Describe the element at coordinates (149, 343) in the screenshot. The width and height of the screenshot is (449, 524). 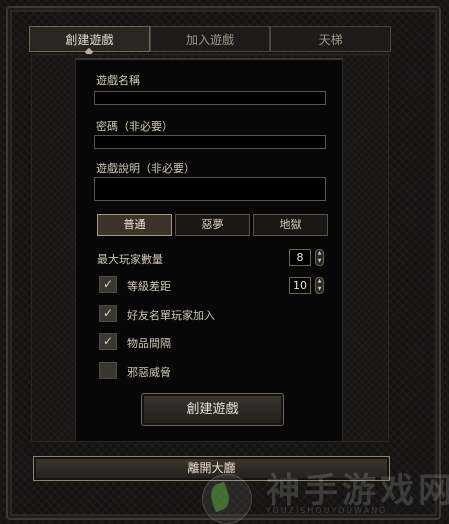
I see `item-interval-label: 物品間隔` at that location.